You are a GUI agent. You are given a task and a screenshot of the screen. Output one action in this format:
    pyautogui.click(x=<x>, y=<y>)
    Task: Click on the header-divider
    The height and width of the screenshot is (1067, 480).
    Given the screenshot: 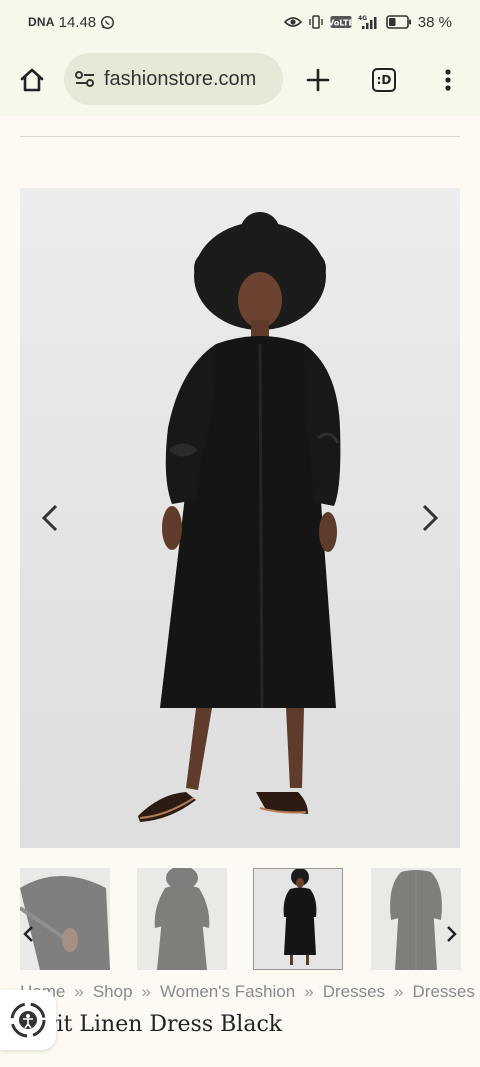 What is the action you would take?
    pyautogui.click(x=240, y=136)
    